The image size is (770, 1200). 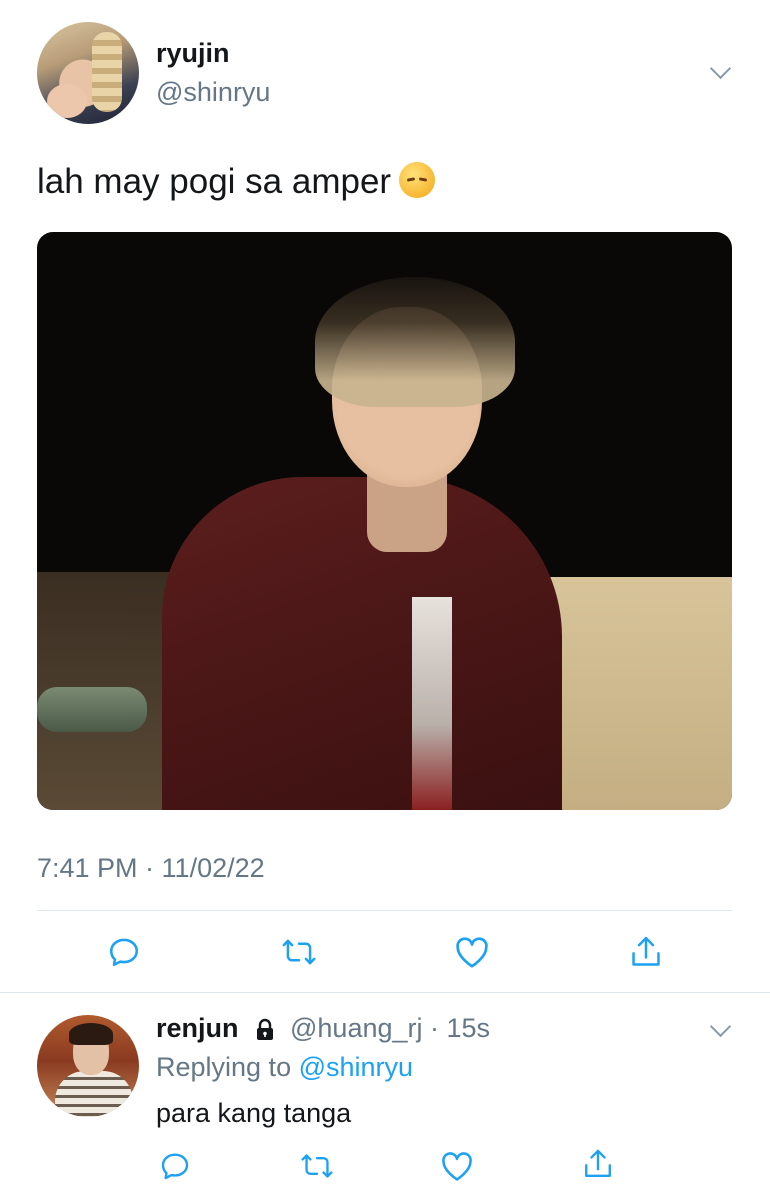 I want to click on replying-mention-link: @shinryu, so click(x=356, y=1067).